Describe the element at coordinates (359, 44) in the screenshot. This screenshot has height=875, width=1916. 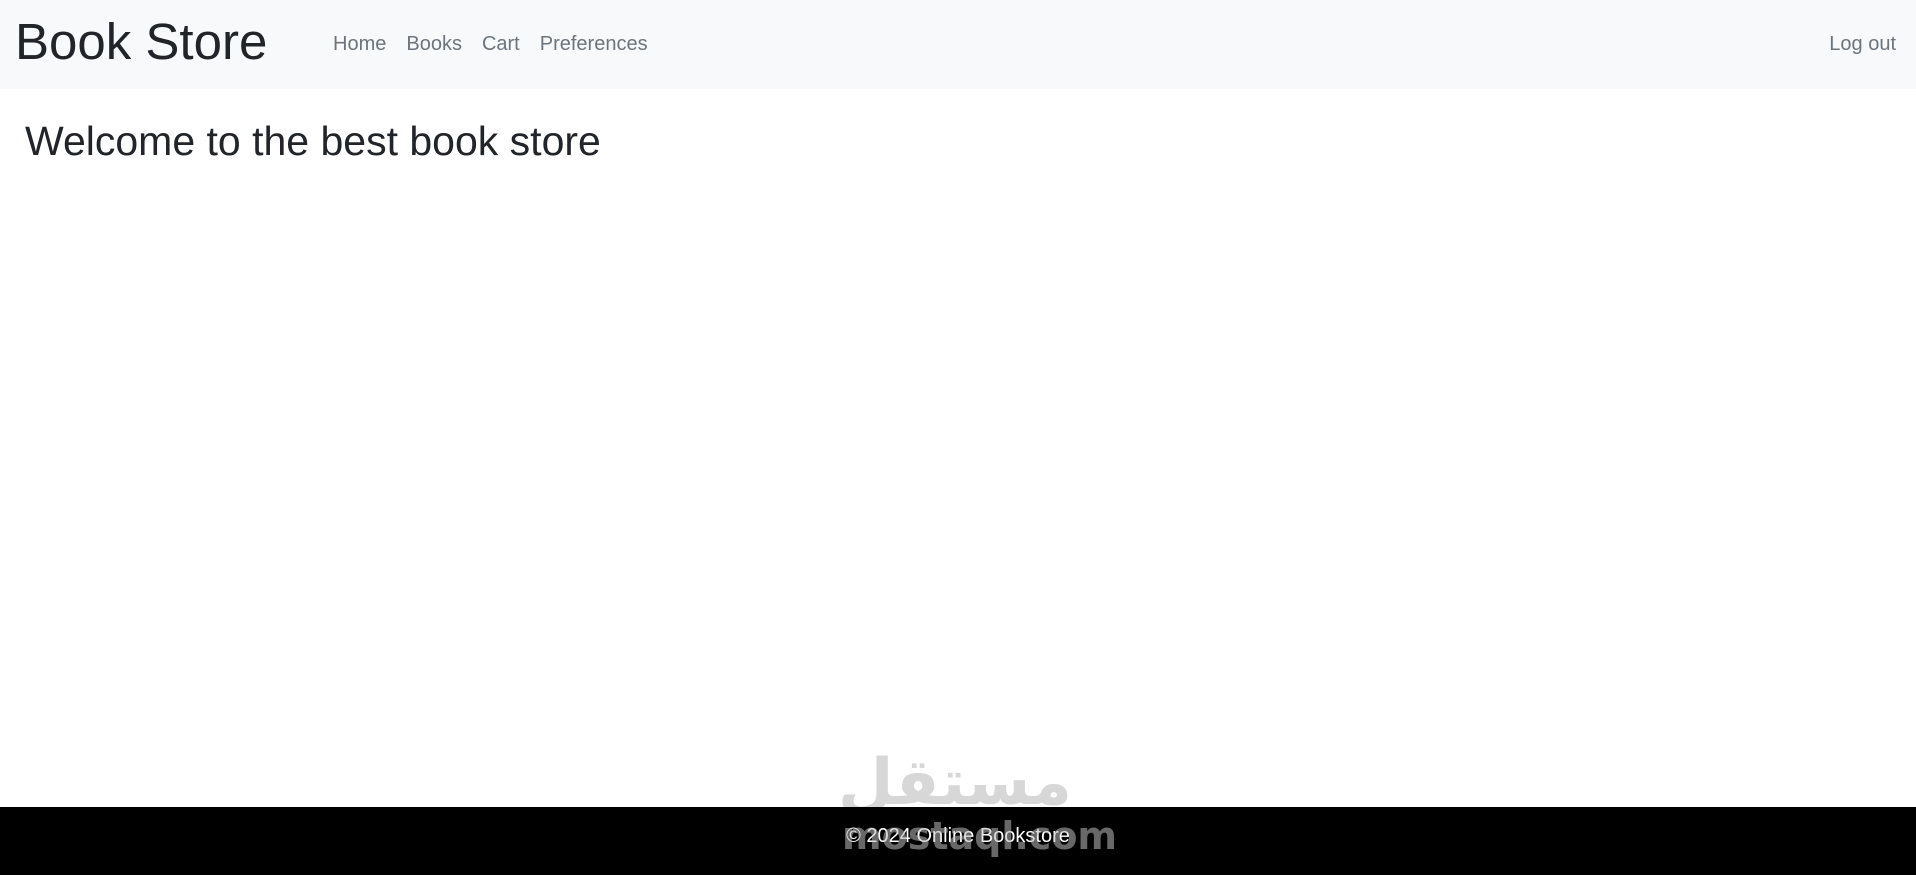
I see `nav-link-home: Home` at that location.